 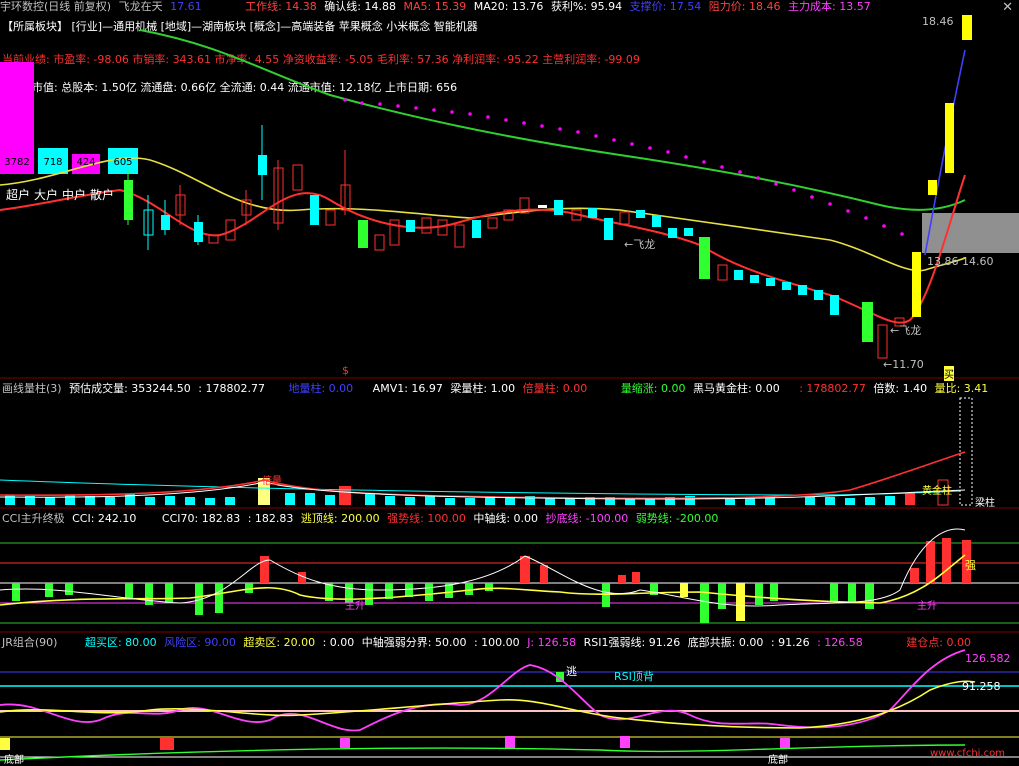 I want to click on jr-escape-mark: 逃, so click(x=571, y=671).